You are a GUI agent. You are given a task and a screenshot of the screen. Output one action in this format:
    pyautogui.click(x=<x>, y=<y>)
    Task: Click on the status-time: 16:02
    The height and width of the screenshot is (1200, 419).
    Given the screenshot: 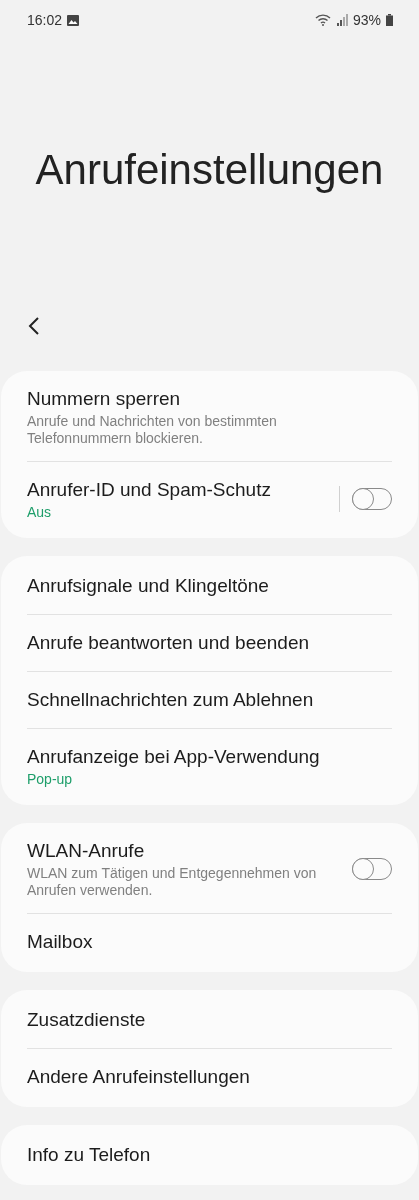 What is the action you would take?
    pyautogui.click(x=45, y=20)
    